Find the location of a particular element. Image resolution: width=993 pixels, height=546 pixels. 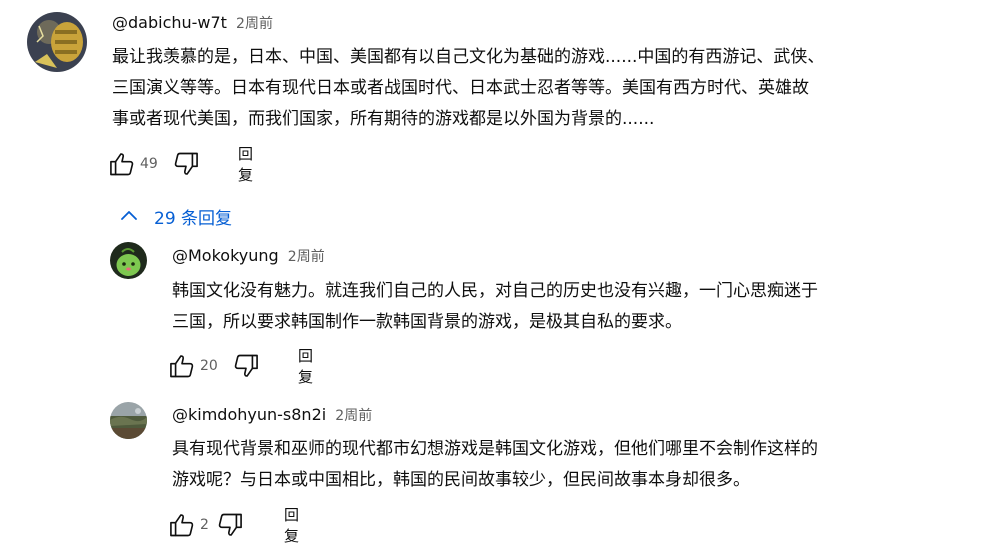

comment-actions: 20 回复 is located at coordinates (242, 366).